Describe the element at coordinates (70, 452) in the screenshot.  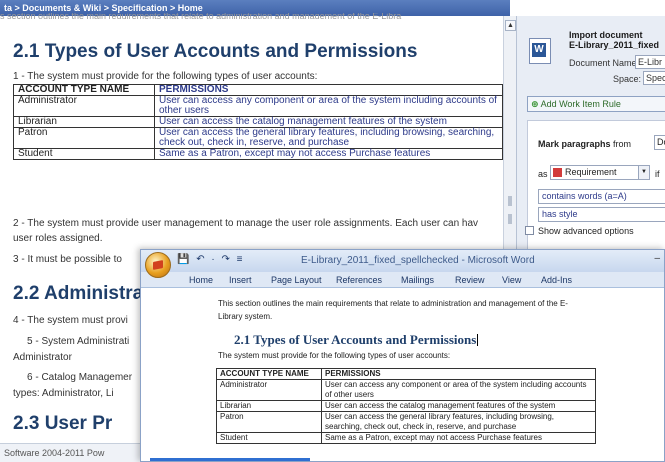
I see `status-bar: Software 2004-2011 Pow` at that location.